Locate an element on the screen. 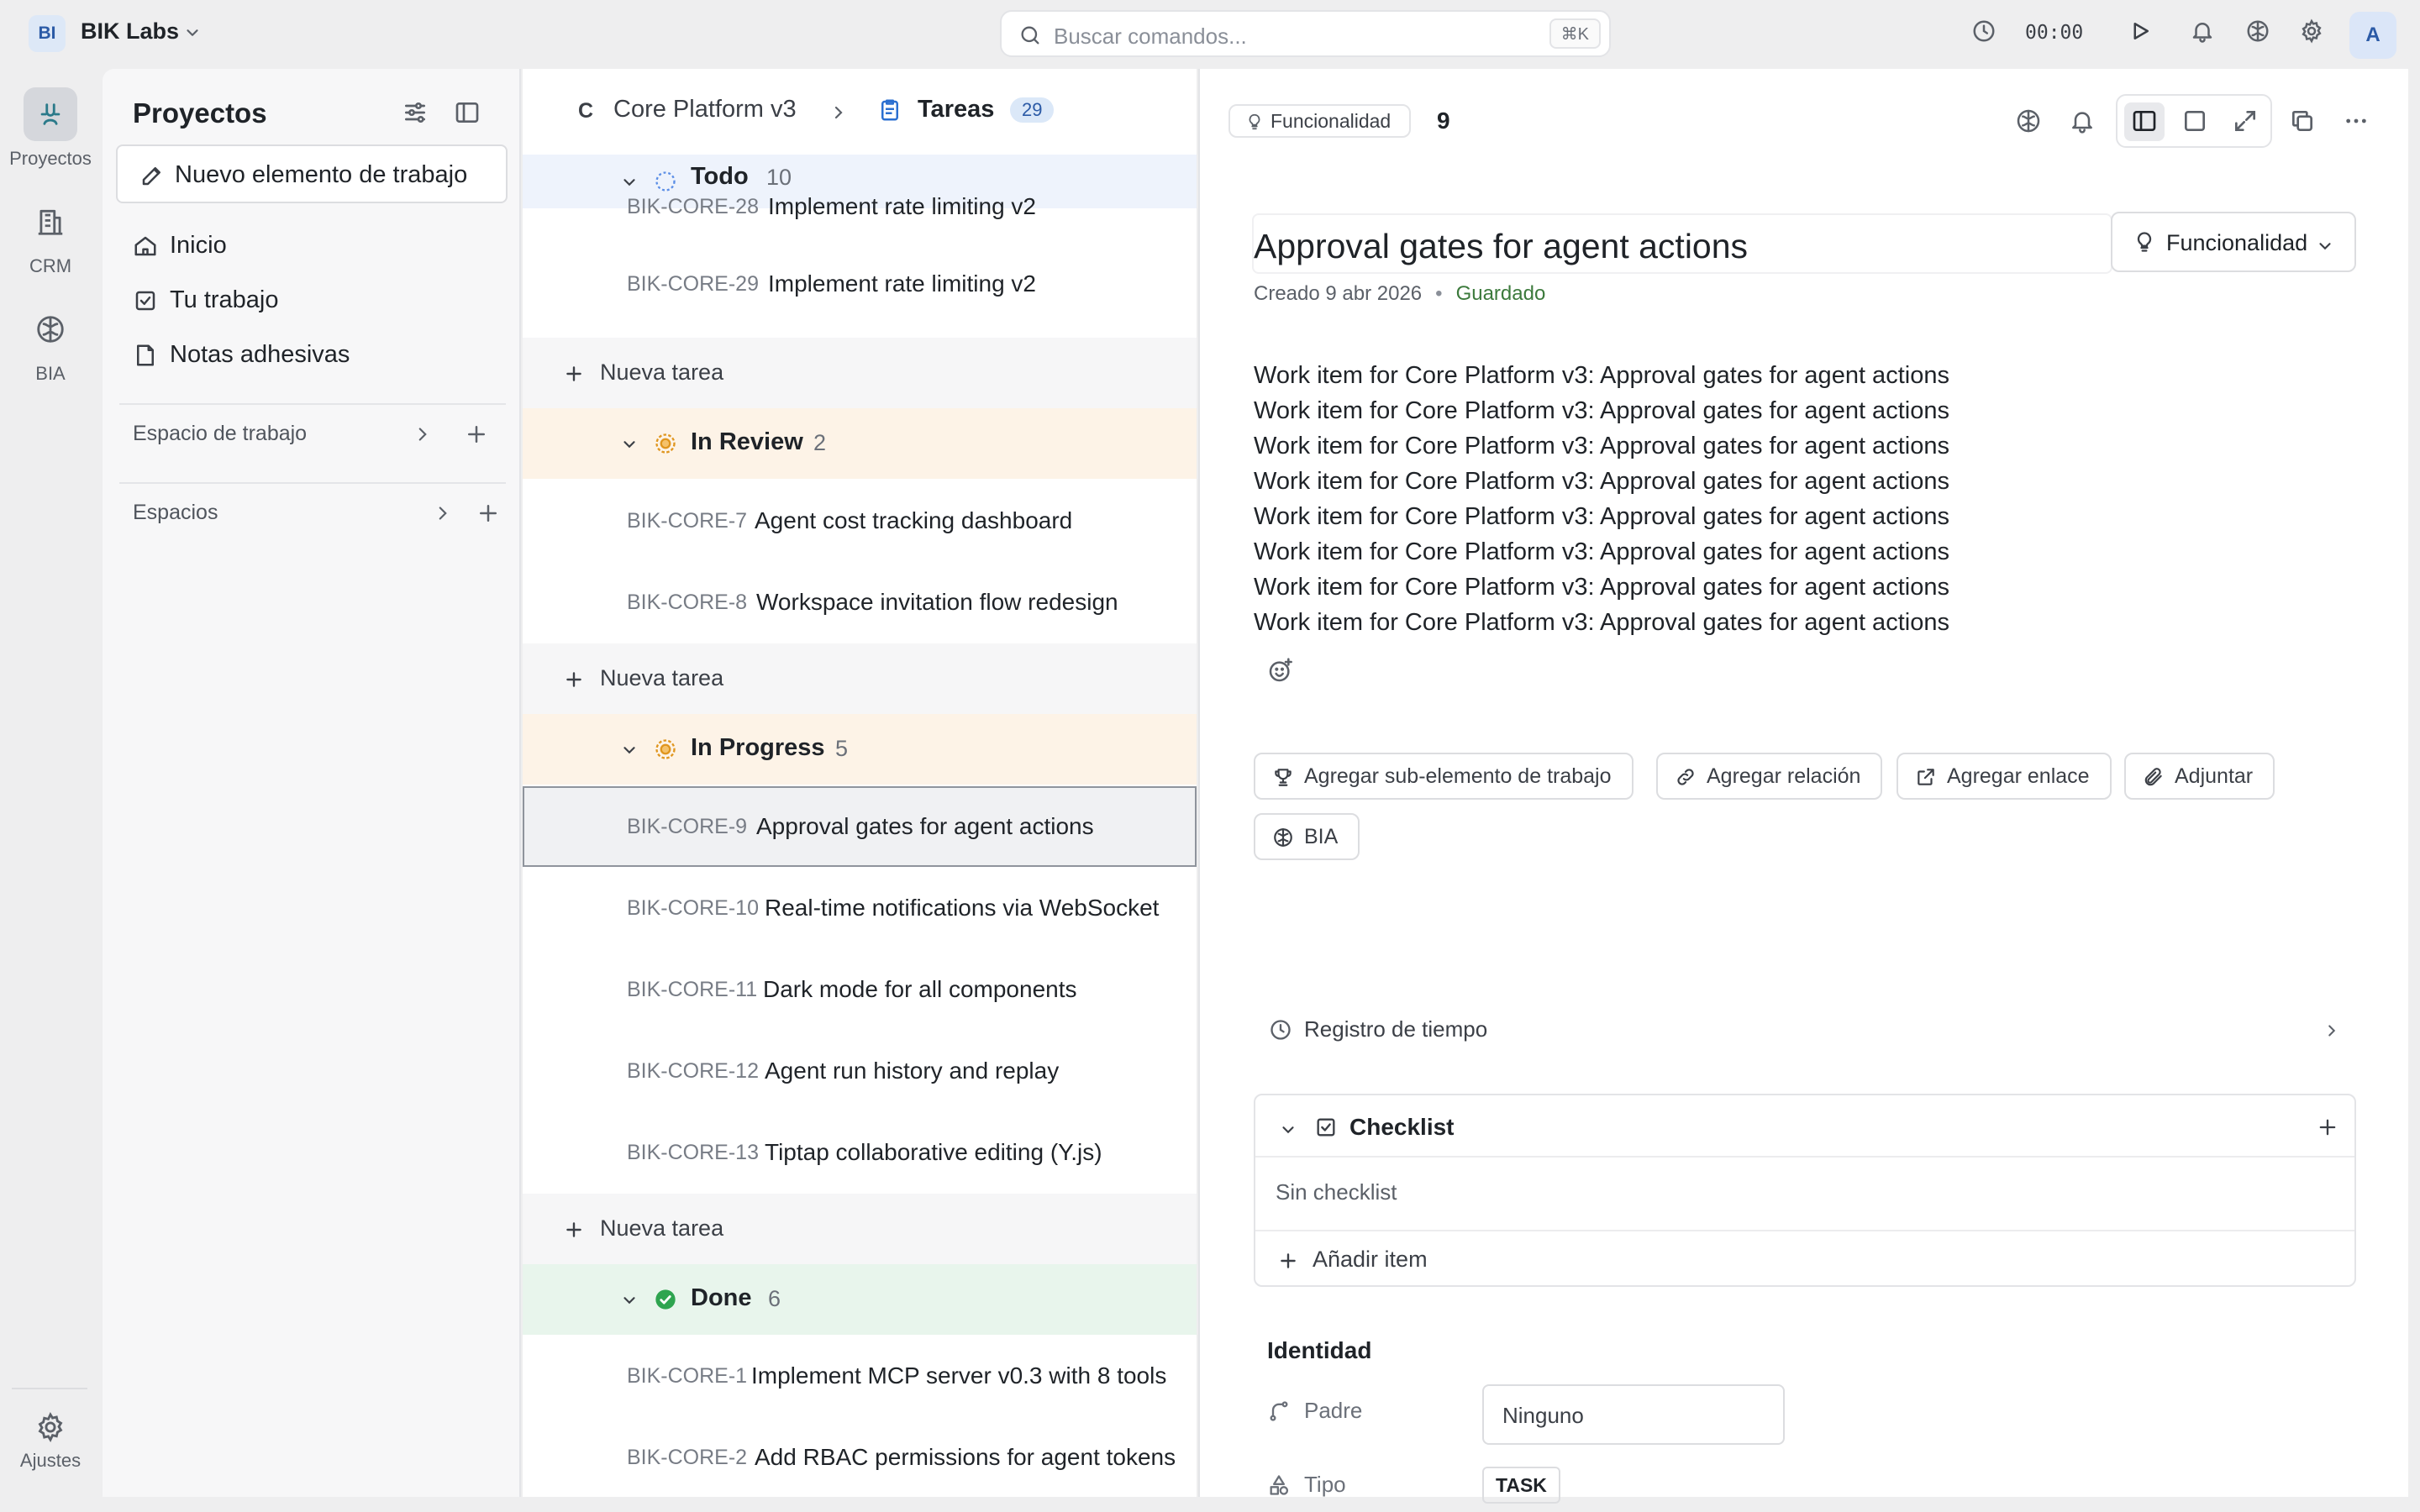 This screenshot has height=1512, width=2420. task-id: BIK-CORE-13 is located at coordinates (693, 1152).